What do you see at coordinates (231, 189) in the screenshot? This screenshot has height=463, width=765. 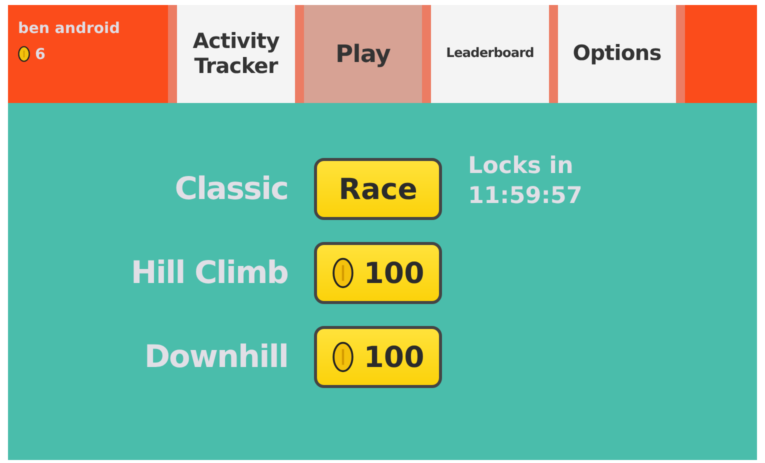 I see `mode-name: Classic` at bounding box center [231, 189].